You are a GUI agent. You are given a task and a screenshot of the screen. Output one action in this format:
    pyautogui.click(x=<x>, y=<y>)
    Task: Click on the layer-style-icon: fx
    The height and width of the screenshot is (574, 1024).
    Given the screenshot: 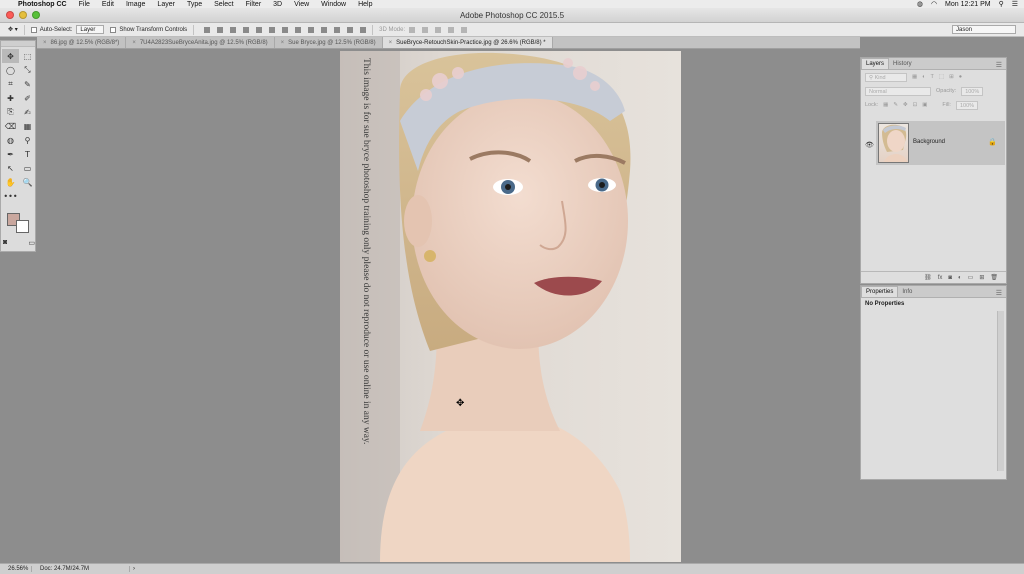 What is the action you would take?
    pyautogui.click(x=940, y=278)
    